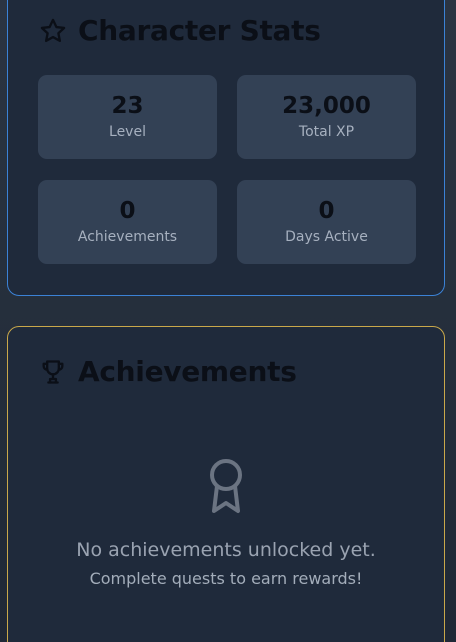 This screenshot has width=456, height=642. I want to click on achievements-title: Achievements, so click(187, 371).